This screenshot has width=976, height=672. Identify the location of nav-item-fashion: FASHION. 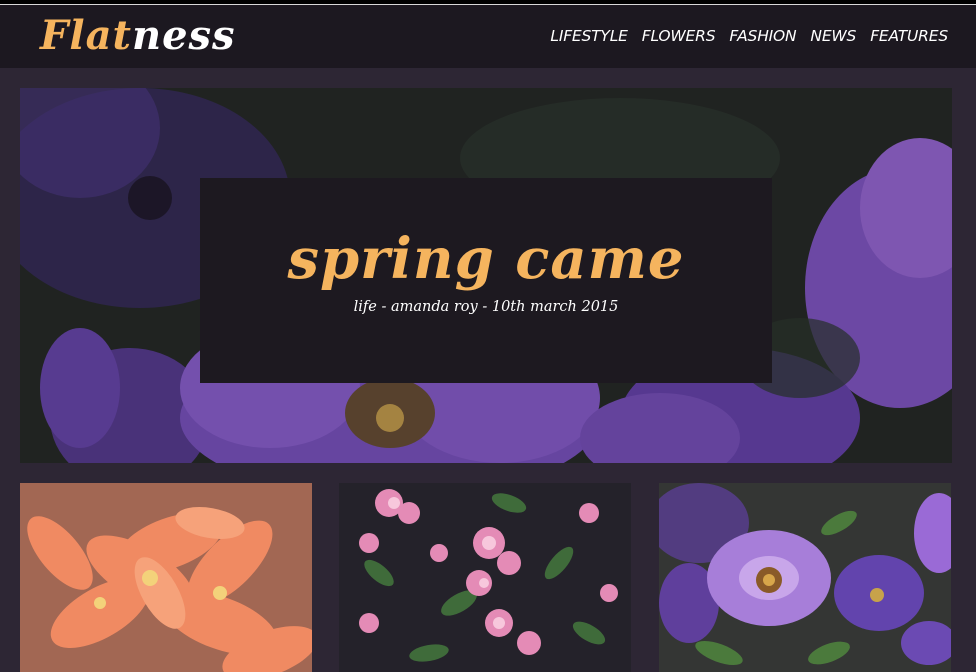
(762, 36).